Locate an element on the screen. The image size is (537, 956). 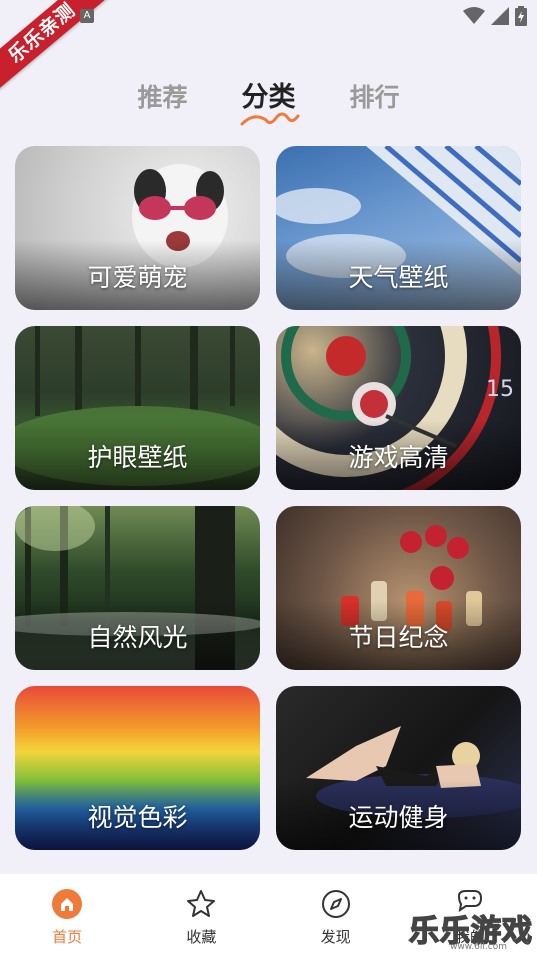
watermark-url: www.6ll.com is located at coordinates (478, 947).